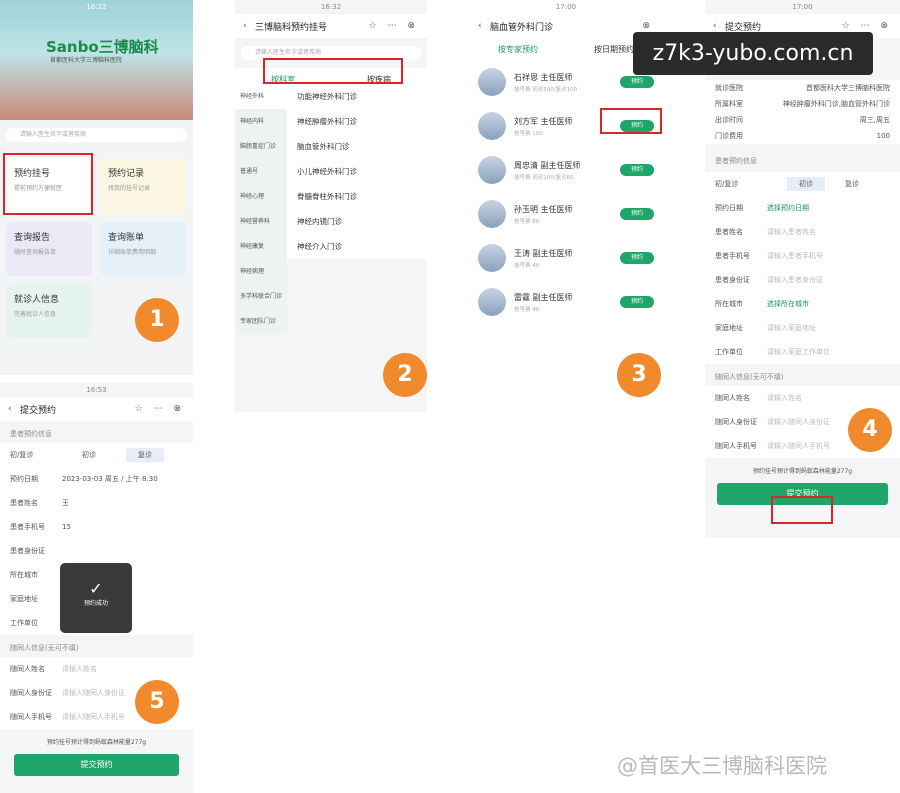 This screenshot has width=900, height=793. What do you see at coordinates (143, 186) in the screenshot?
I see `records-card: 预约记录 找我的挂号记录` at bounding box center [143, 186].